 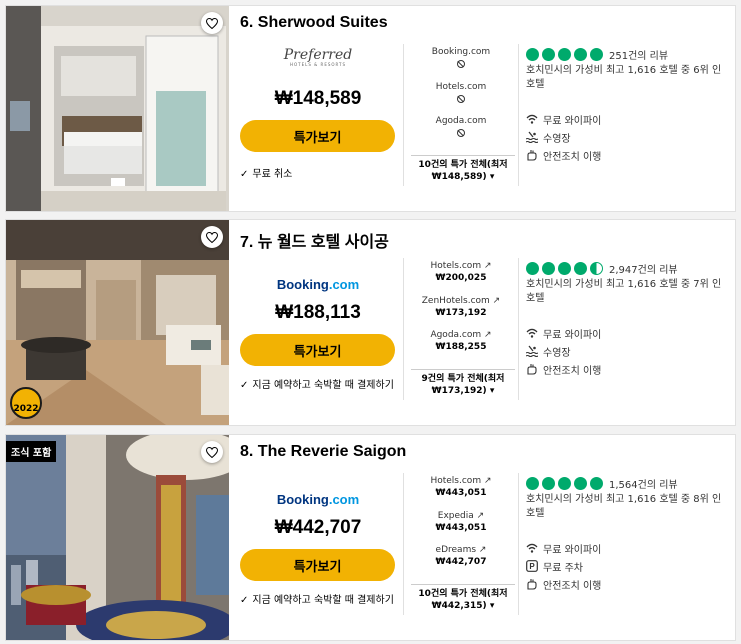 I want to click on offer-item: Agoda.com, so click(x=461, y=132).